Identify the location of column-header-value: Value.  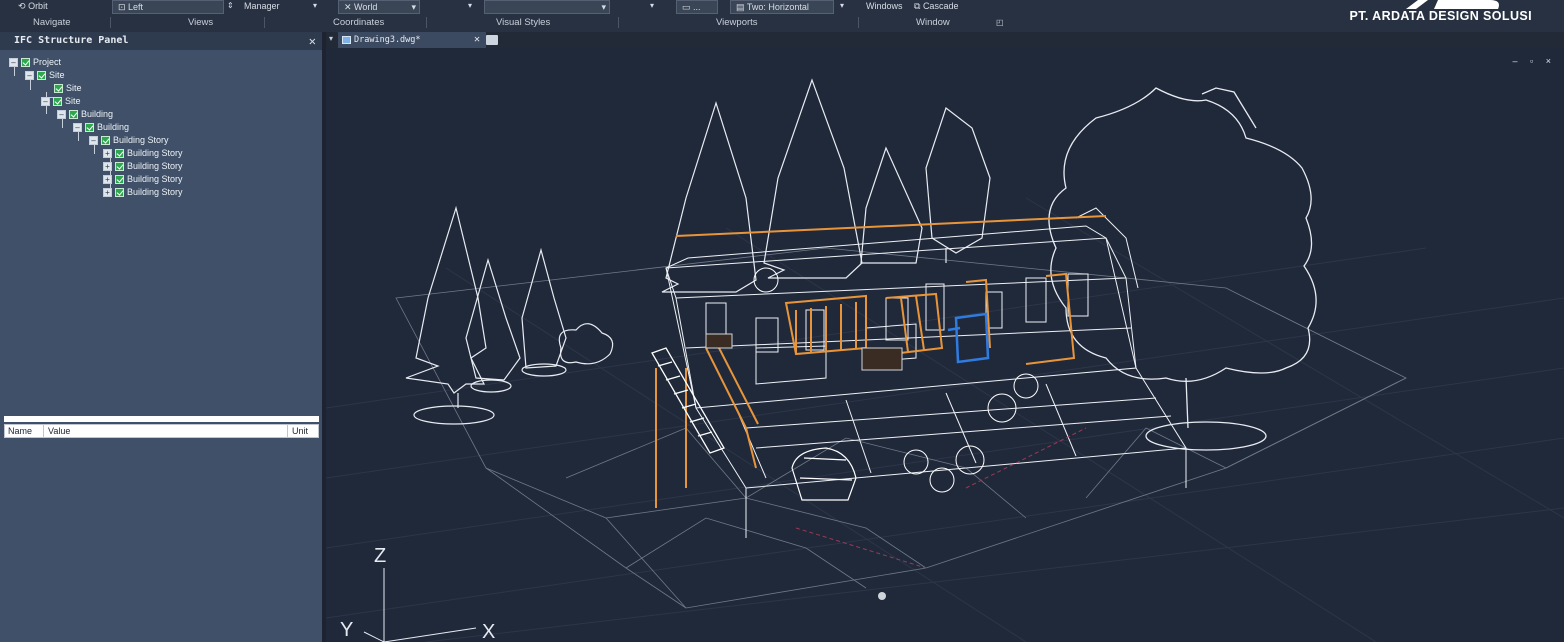
(59, 431).